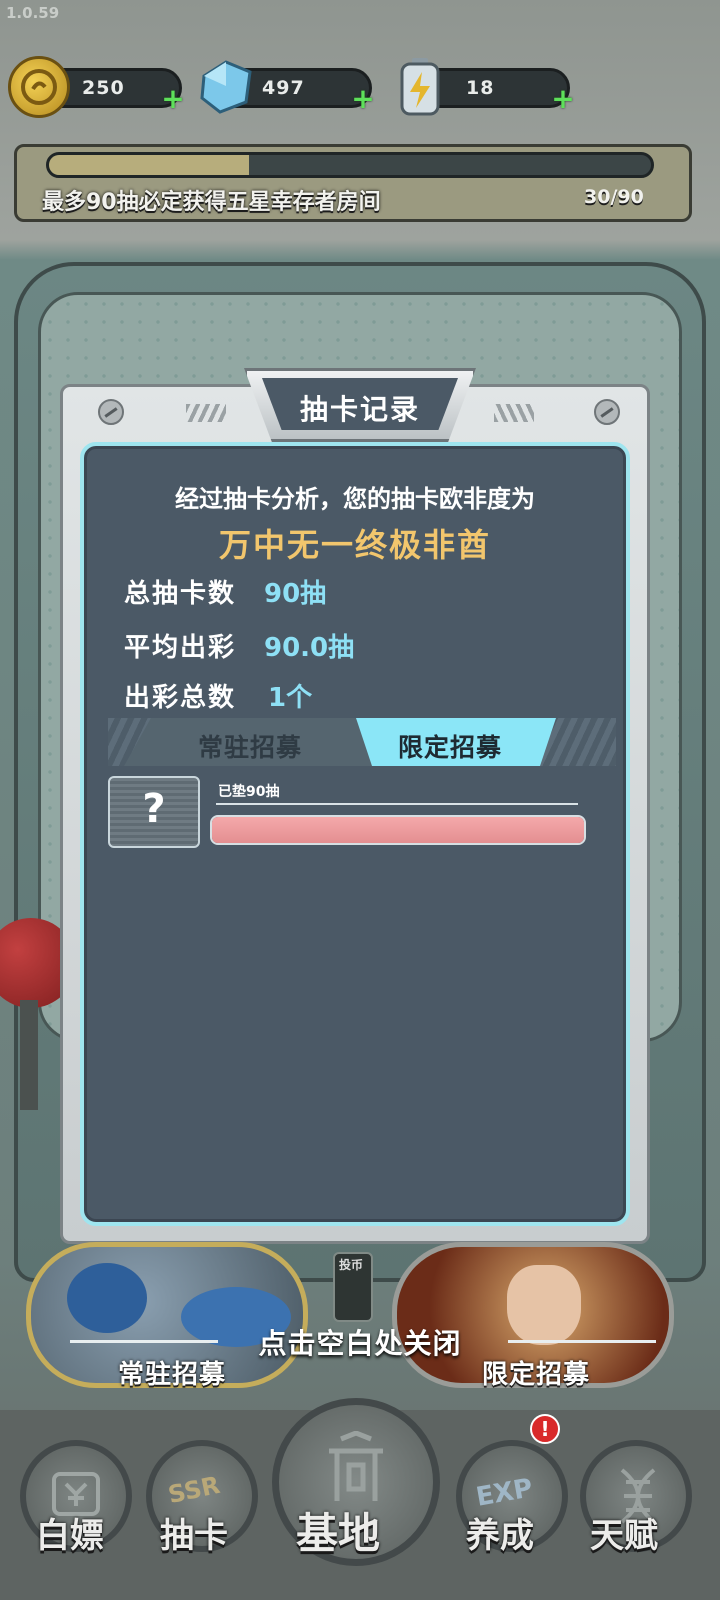  Describe the element at coordinates (70, 1532) in the screenshot. I see `nav-free-label: 白嫖` at that location.